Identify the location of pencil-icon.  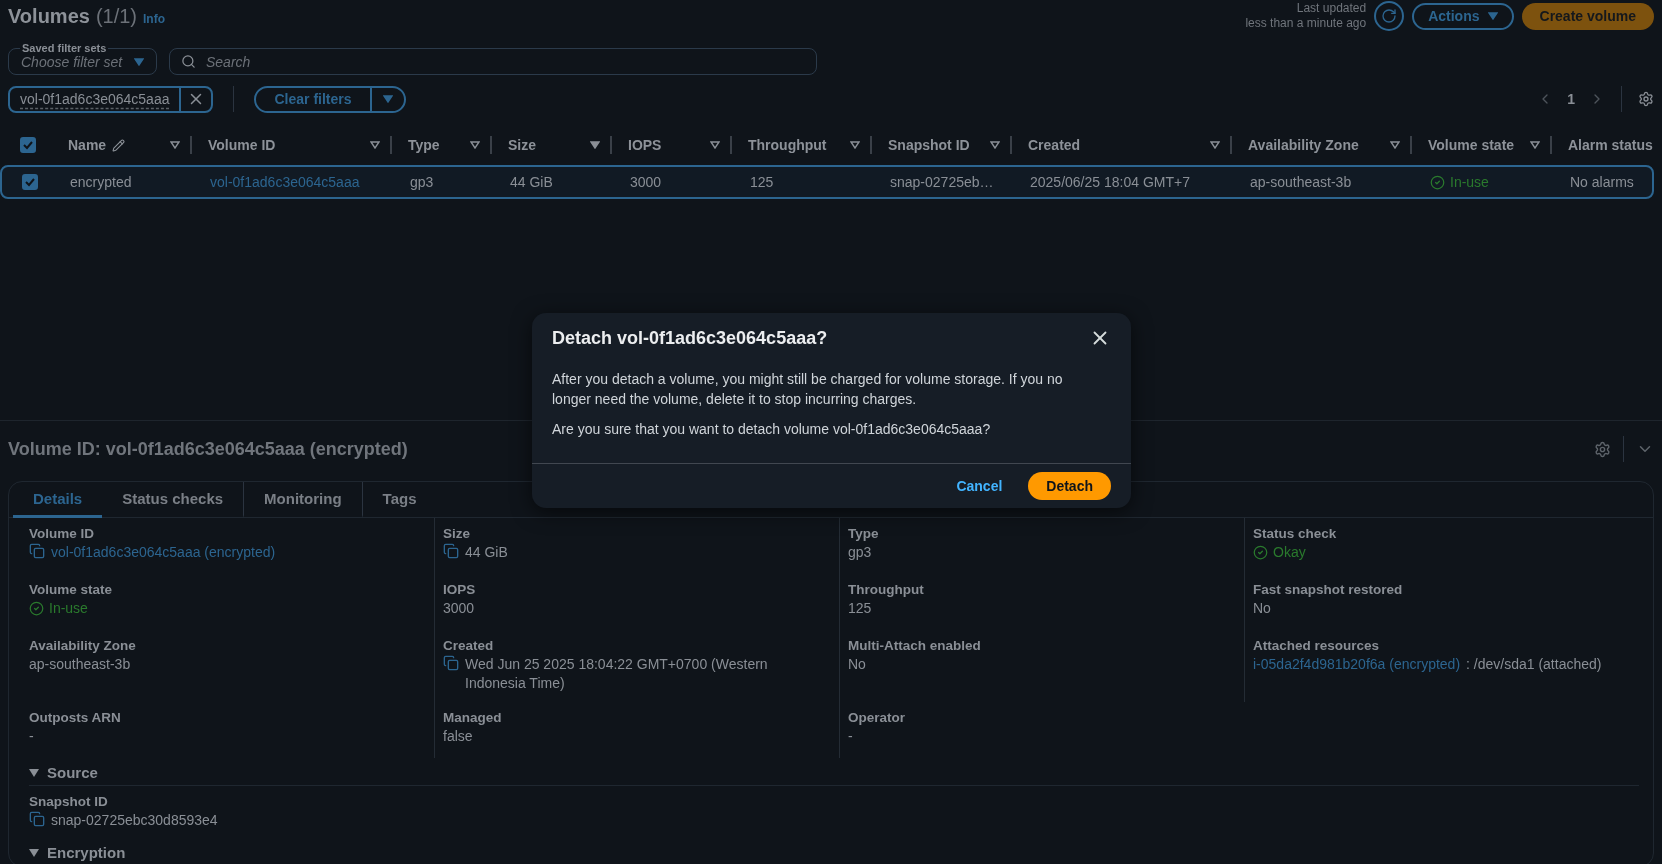
(119, 145).